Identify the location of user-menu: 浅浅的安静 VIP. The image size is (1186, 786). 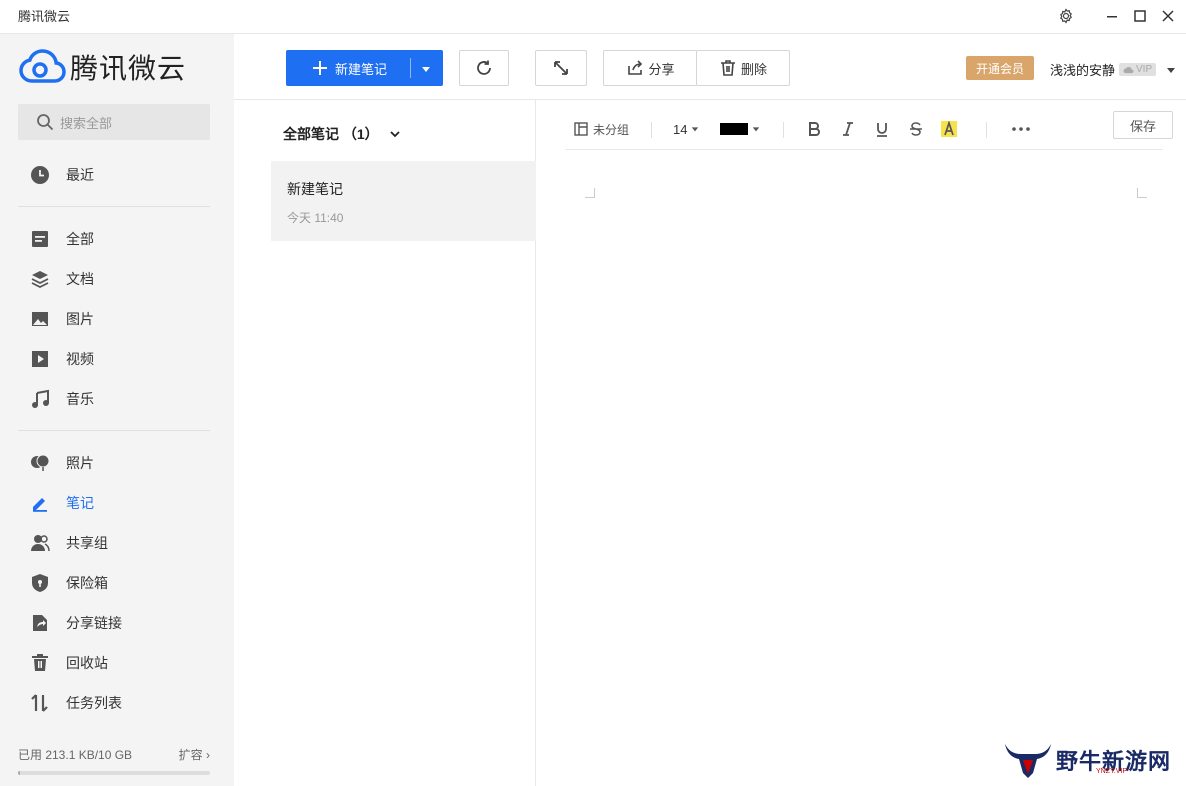
(1113, 69).